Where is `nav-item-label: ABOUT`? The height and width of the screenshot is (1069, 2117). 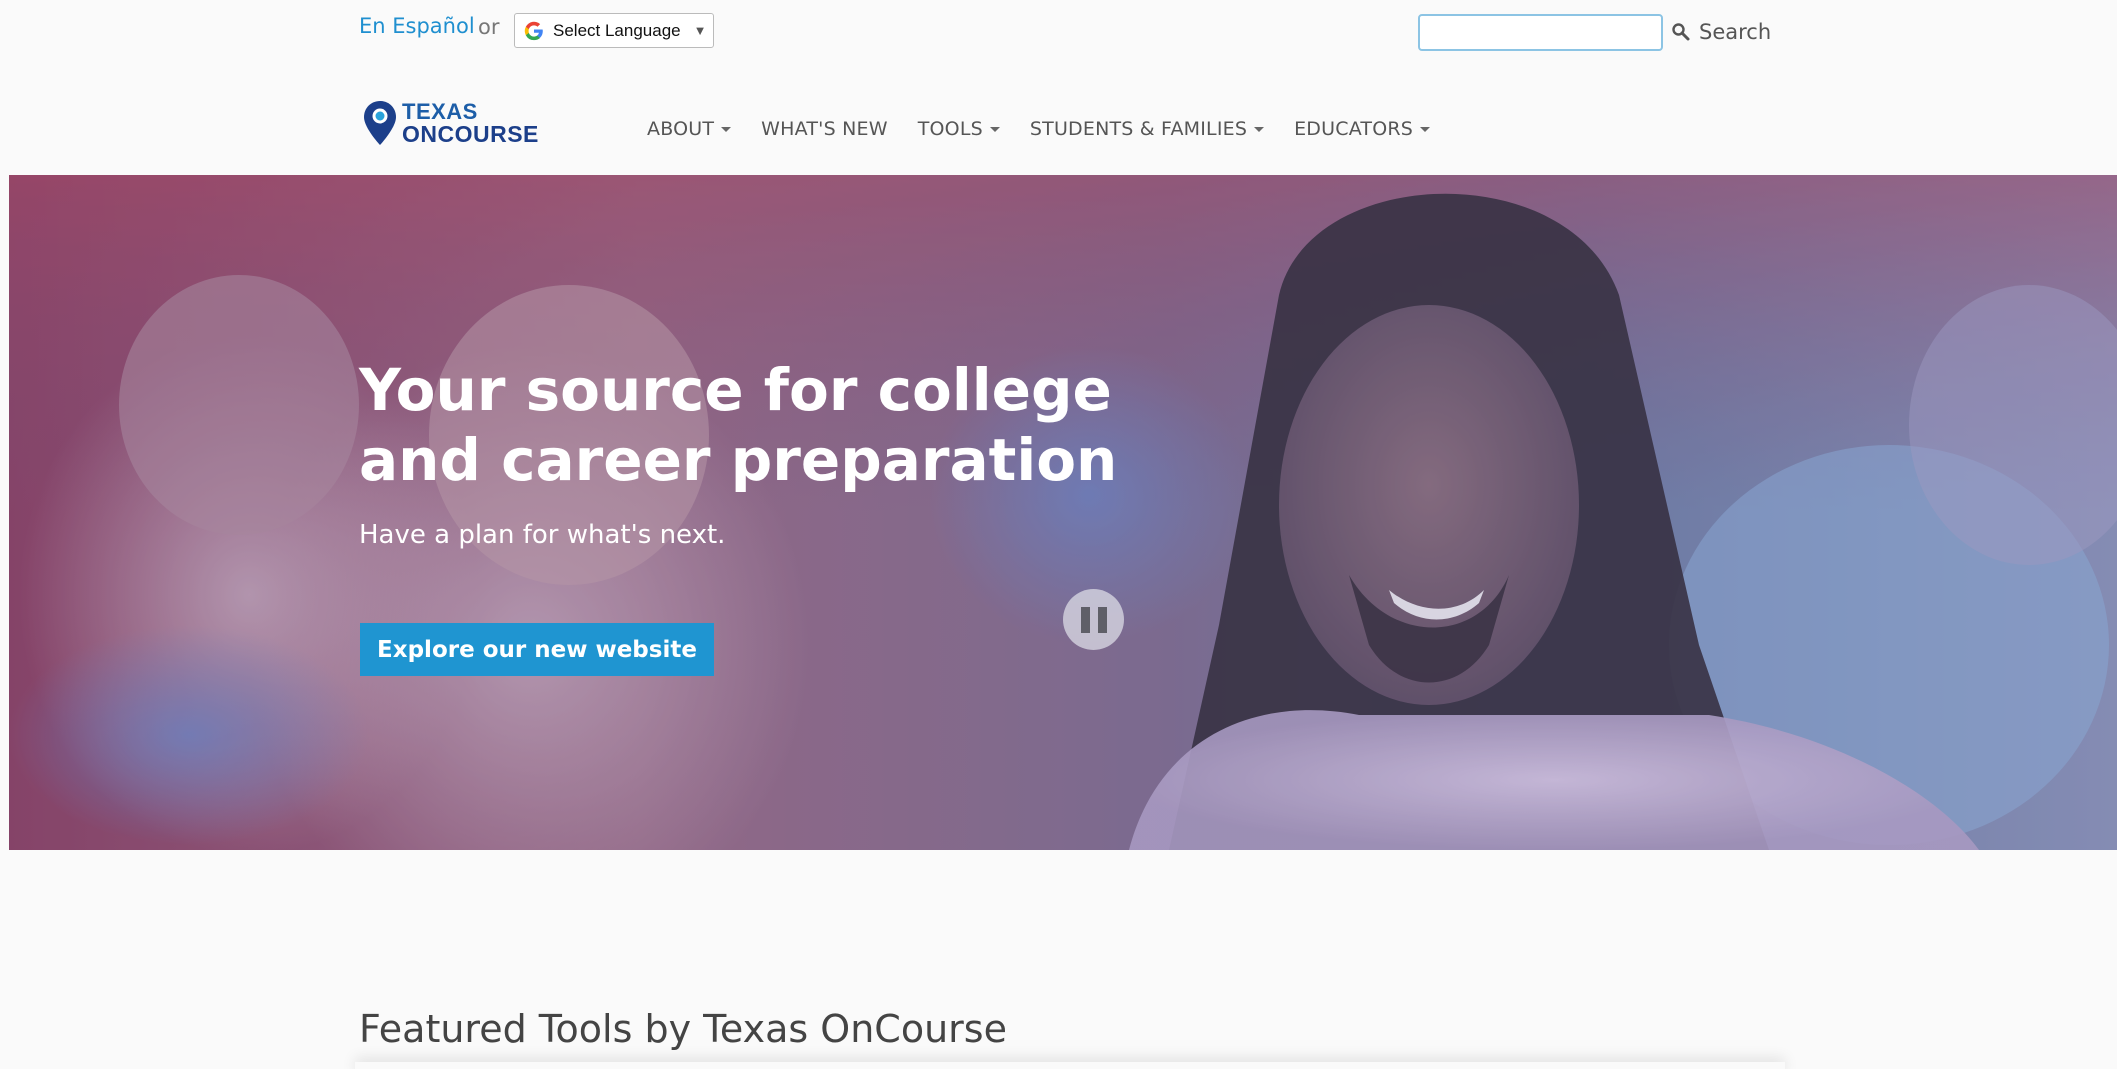
nav-item-label: ABOUT is located at coordinates (681, 129).